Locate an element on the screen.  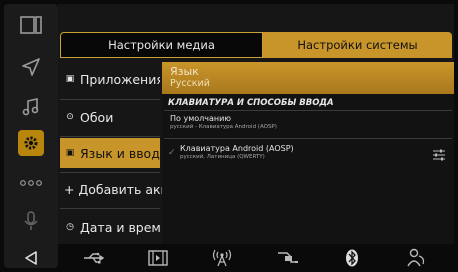
settings-nav-item is located at coordinates (31, 143).